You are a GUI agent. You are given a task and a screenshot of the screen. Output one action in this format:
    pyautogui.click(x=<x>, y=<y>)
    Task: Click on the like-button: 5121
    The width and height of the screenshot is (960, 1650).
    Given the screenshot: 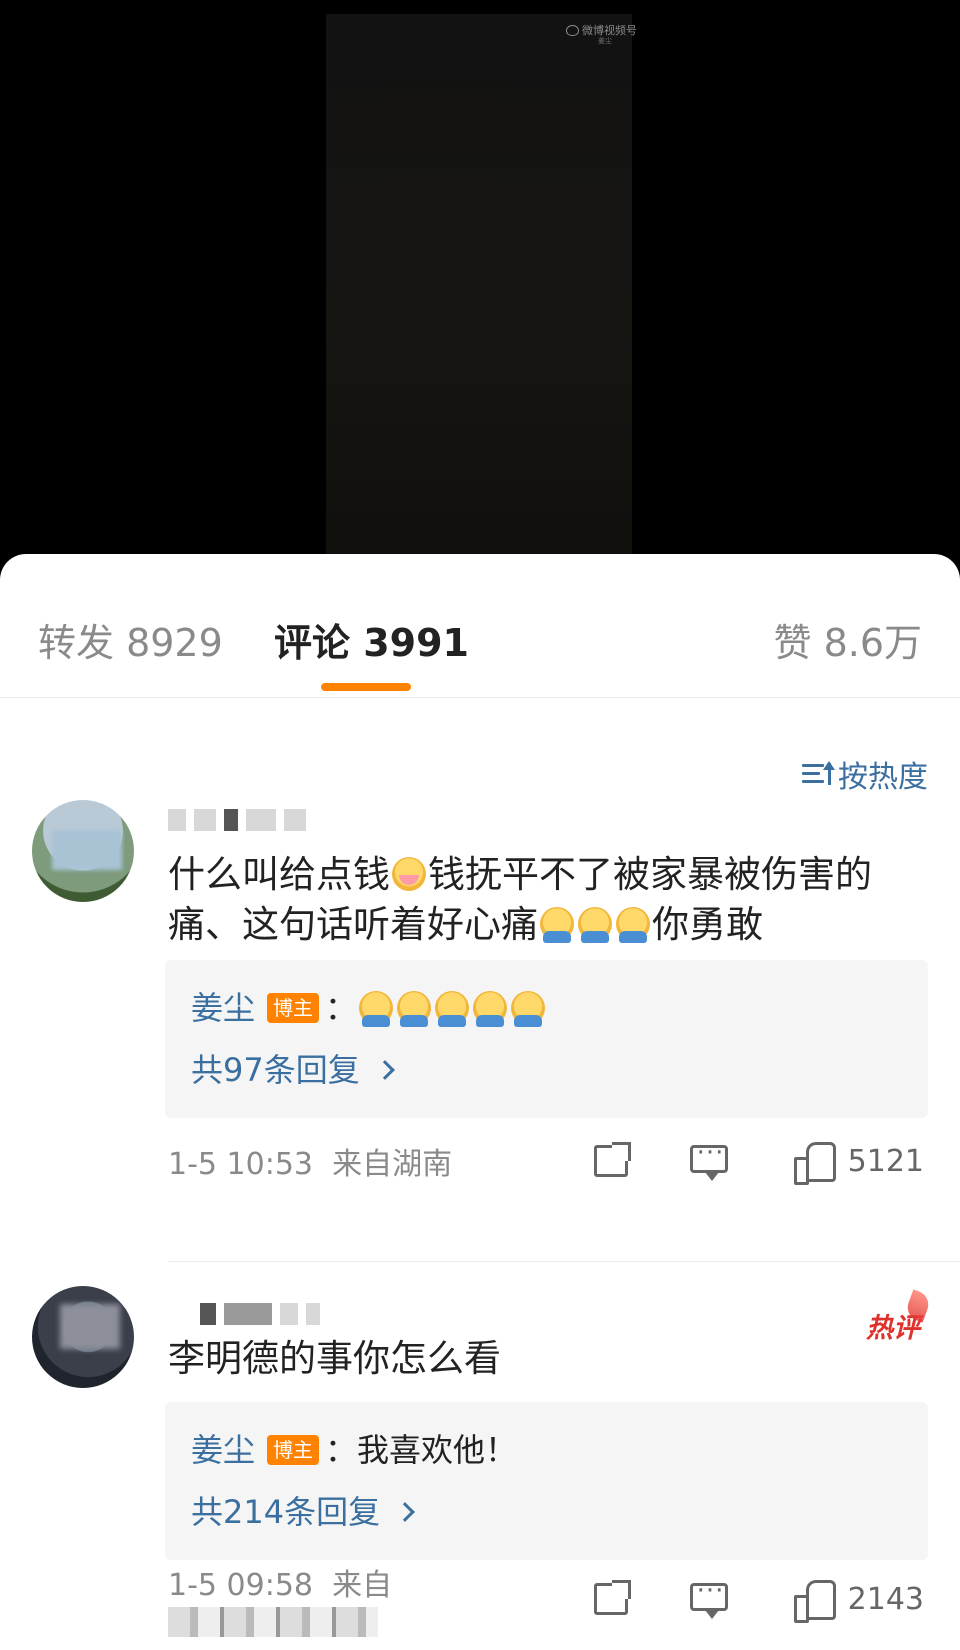 What is the action you would take?
    pyautogui.click(x=858, y=1163)
    